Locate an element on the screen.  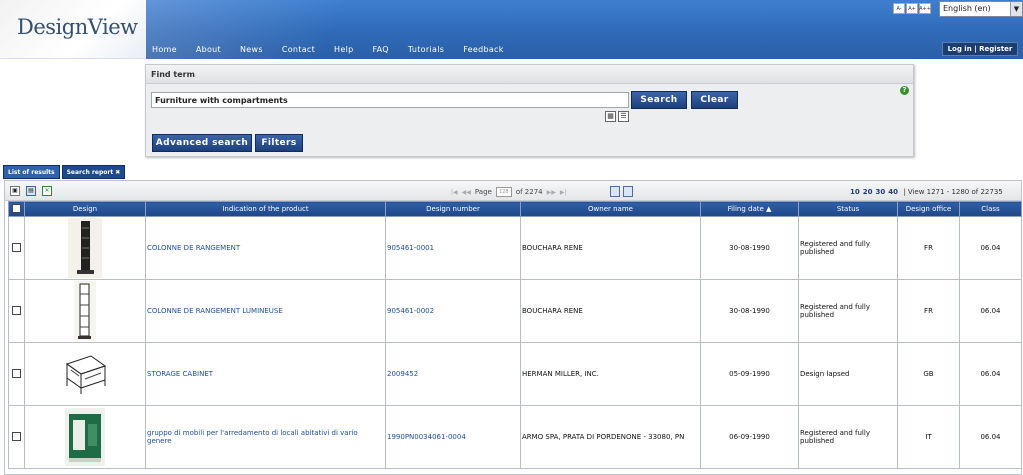
print-icon: ▣ is located at coordinates (15, 191).